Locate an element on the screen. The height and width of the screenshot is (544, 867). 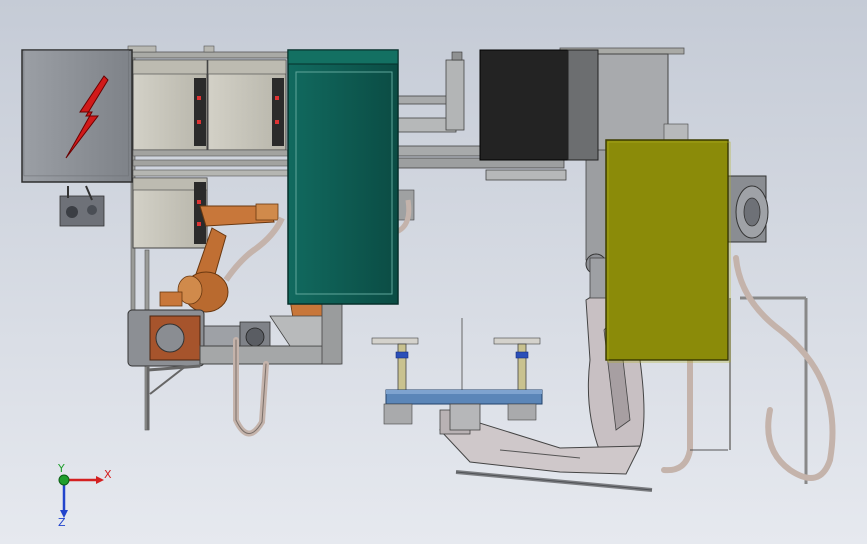
y-axis-label: Y is located at coordinates (61, 468).